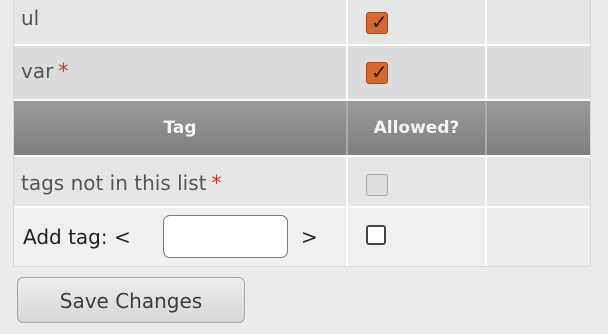 This screenshot has width=608, height=334. Describe the element at coordinates (225, 236) in the screenshot. I see `add-tag-input` at that location.